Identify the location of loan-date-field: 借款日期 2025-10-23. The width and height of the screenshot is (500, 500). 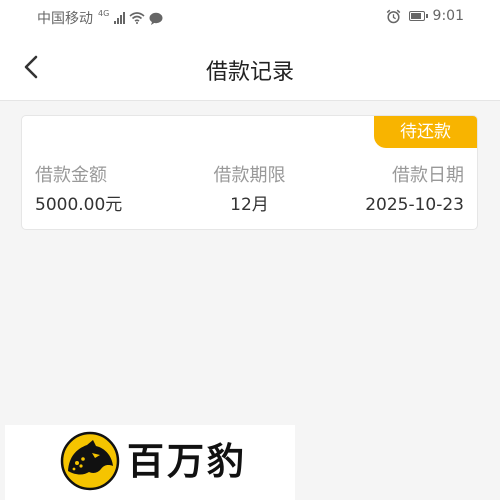
(414, 190).